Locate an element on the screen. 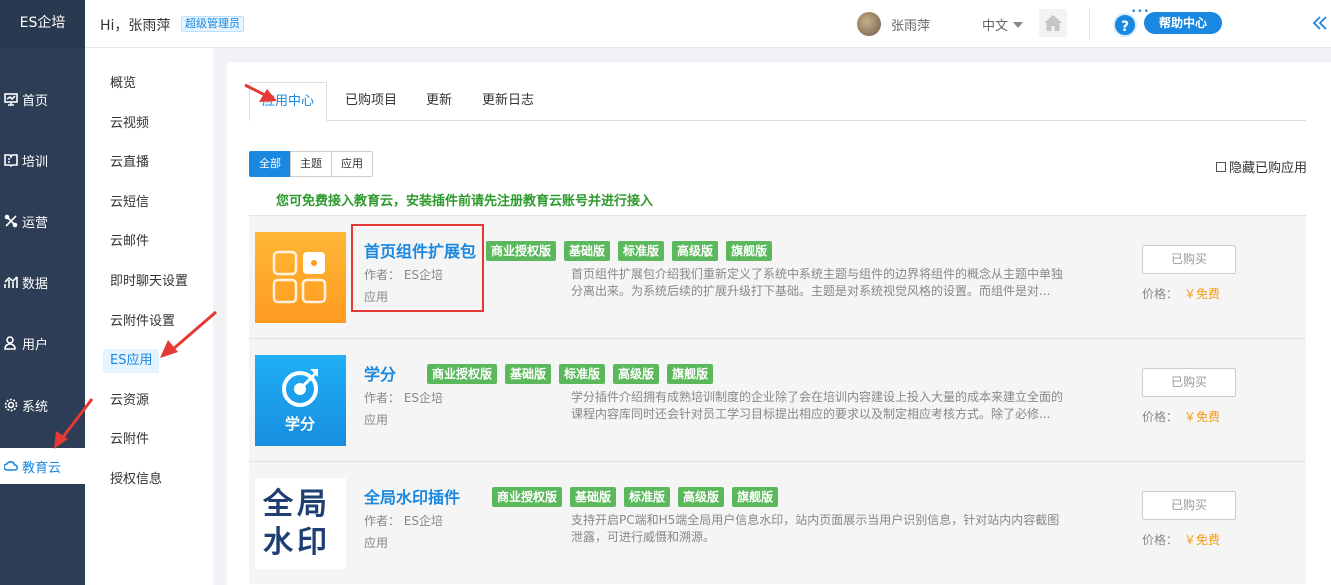 The image size is (1331, 585). home-icon is located at coordinates (1053, 23).